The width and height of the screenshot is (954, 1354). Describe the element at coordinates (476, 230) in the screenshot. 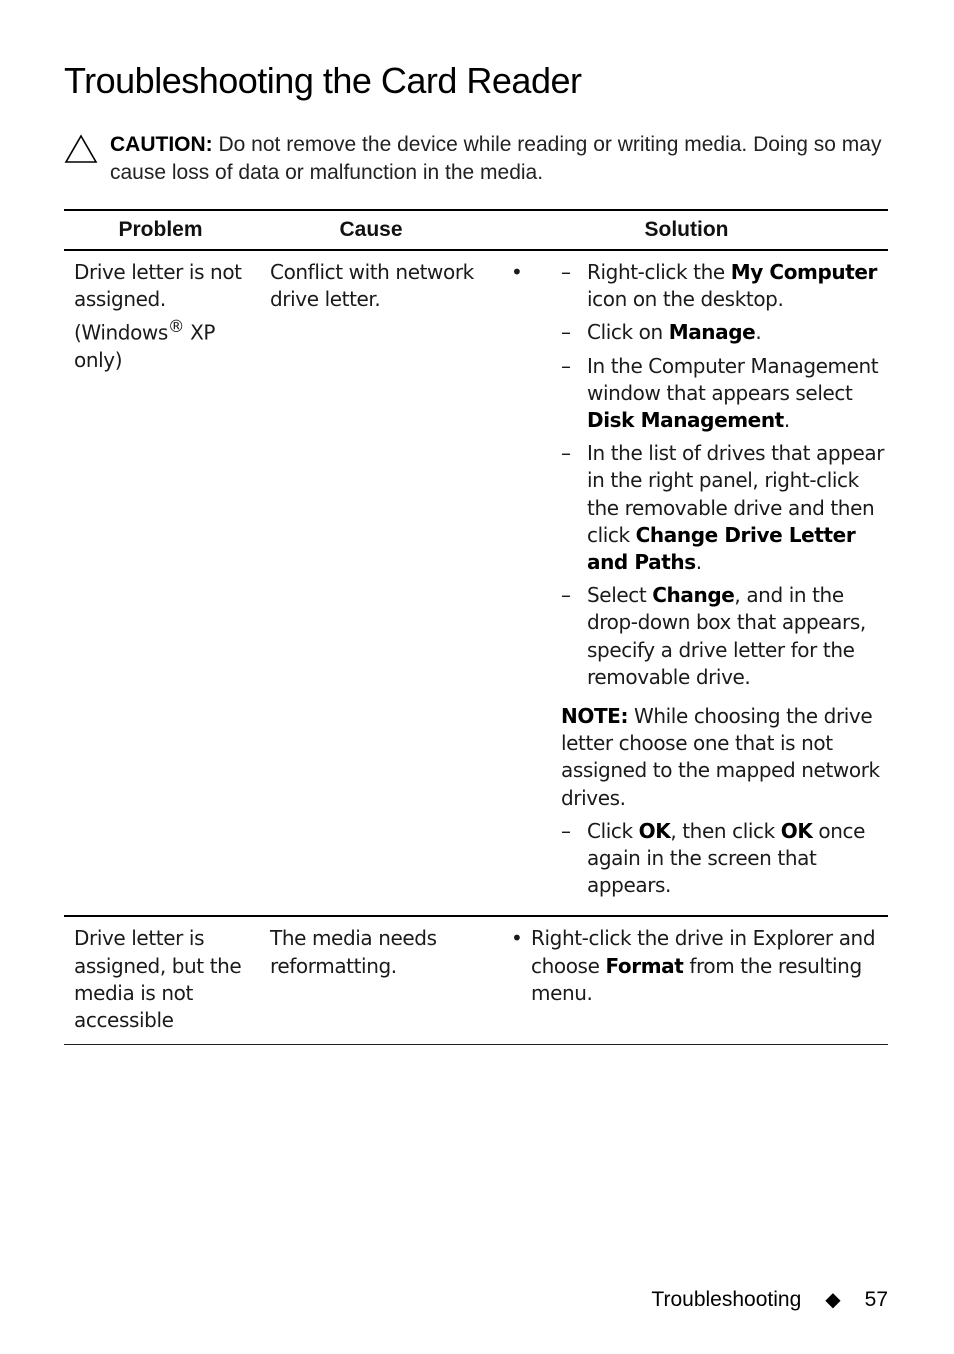

I see `table-header-row: Problem Cause Solution` at that location.